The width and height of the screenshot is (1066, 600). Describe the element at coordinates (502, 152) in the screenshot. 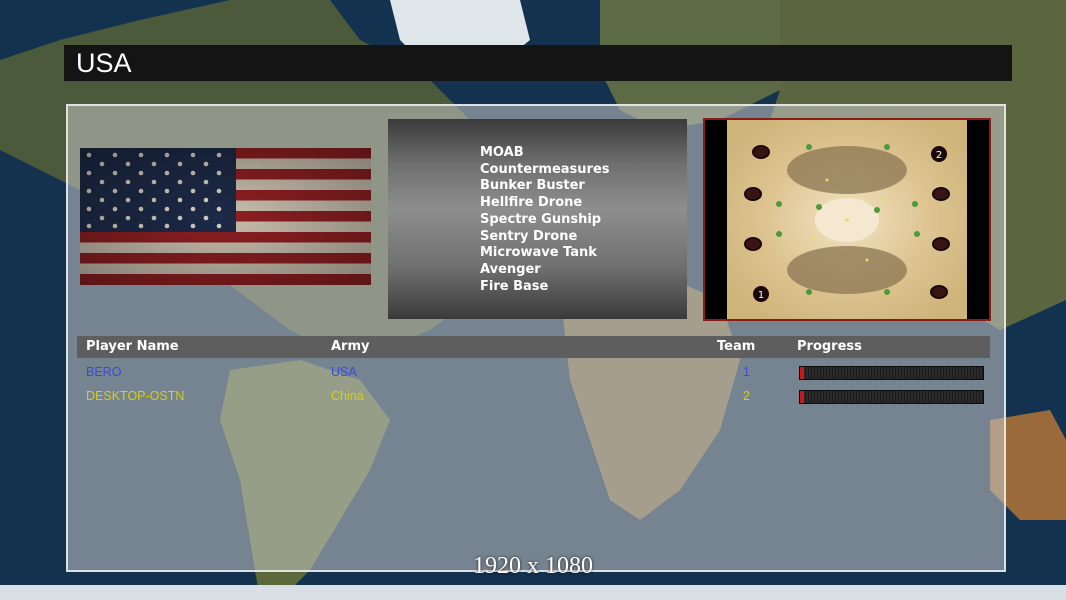

I see `power-item: MOAB` at that location.